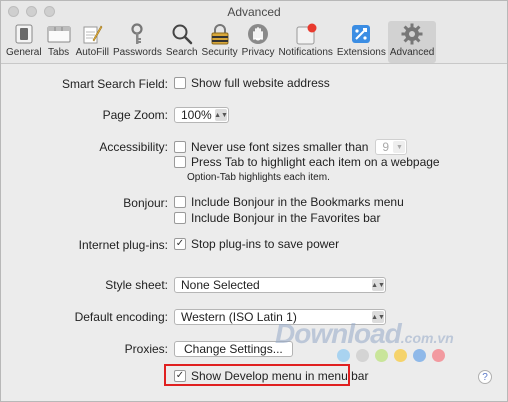 The height and width of the screenshot is (402, 508). I want to click on window-title: Advanced, so click(254, 12).